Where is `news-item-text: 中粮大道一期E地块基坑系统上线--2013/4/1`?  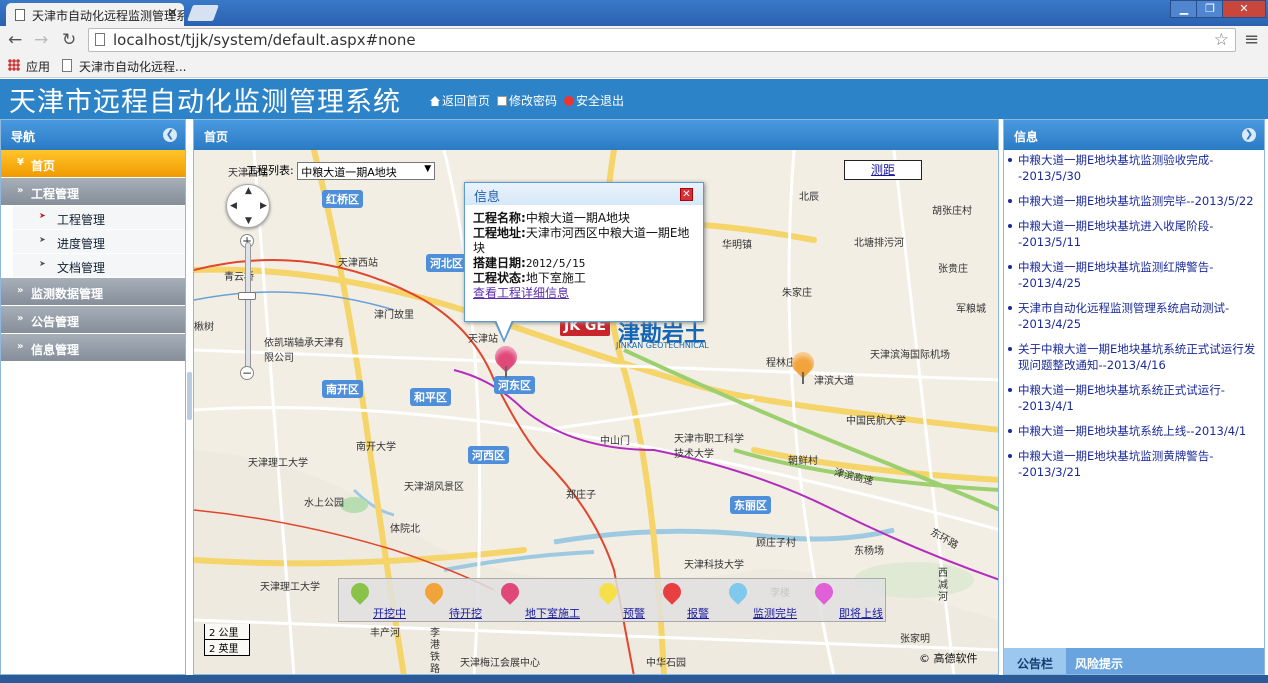 news-item-text: 中粮大道一期E地块基坑系统上线--2013/4/1 is located at coordinates (1132, 431).